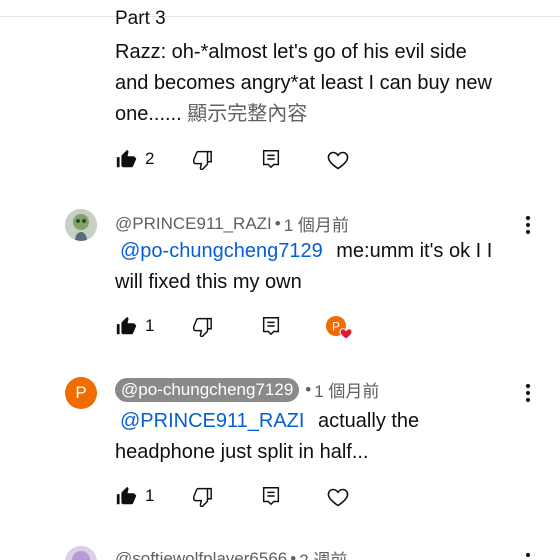 Image resolution: width=560 pixels, height=560 pixels. I want to click on comment-header: @PRINCE911_RAZI • 1 個月前, so click(232, 223).